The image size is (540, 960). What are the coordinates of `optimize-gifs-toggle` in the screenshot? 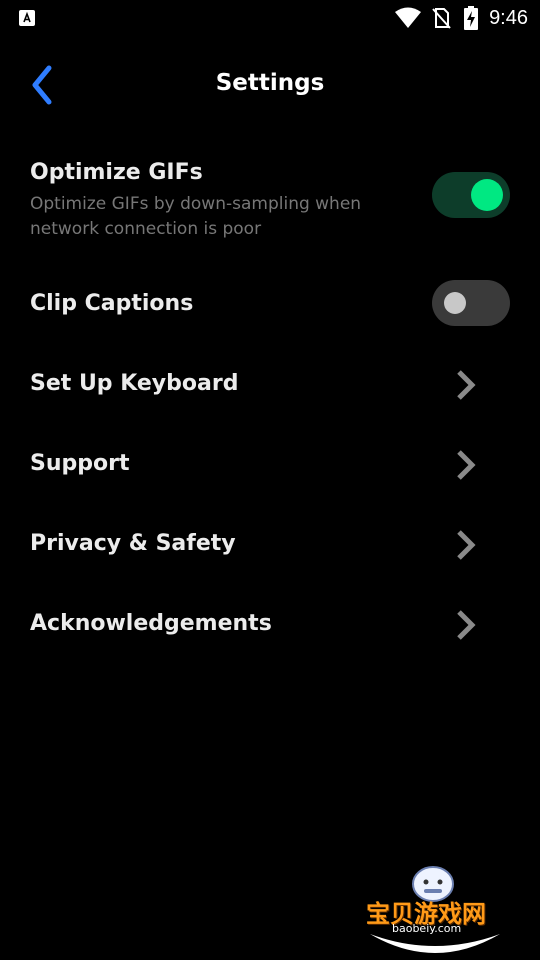 It's located at (471, 195).